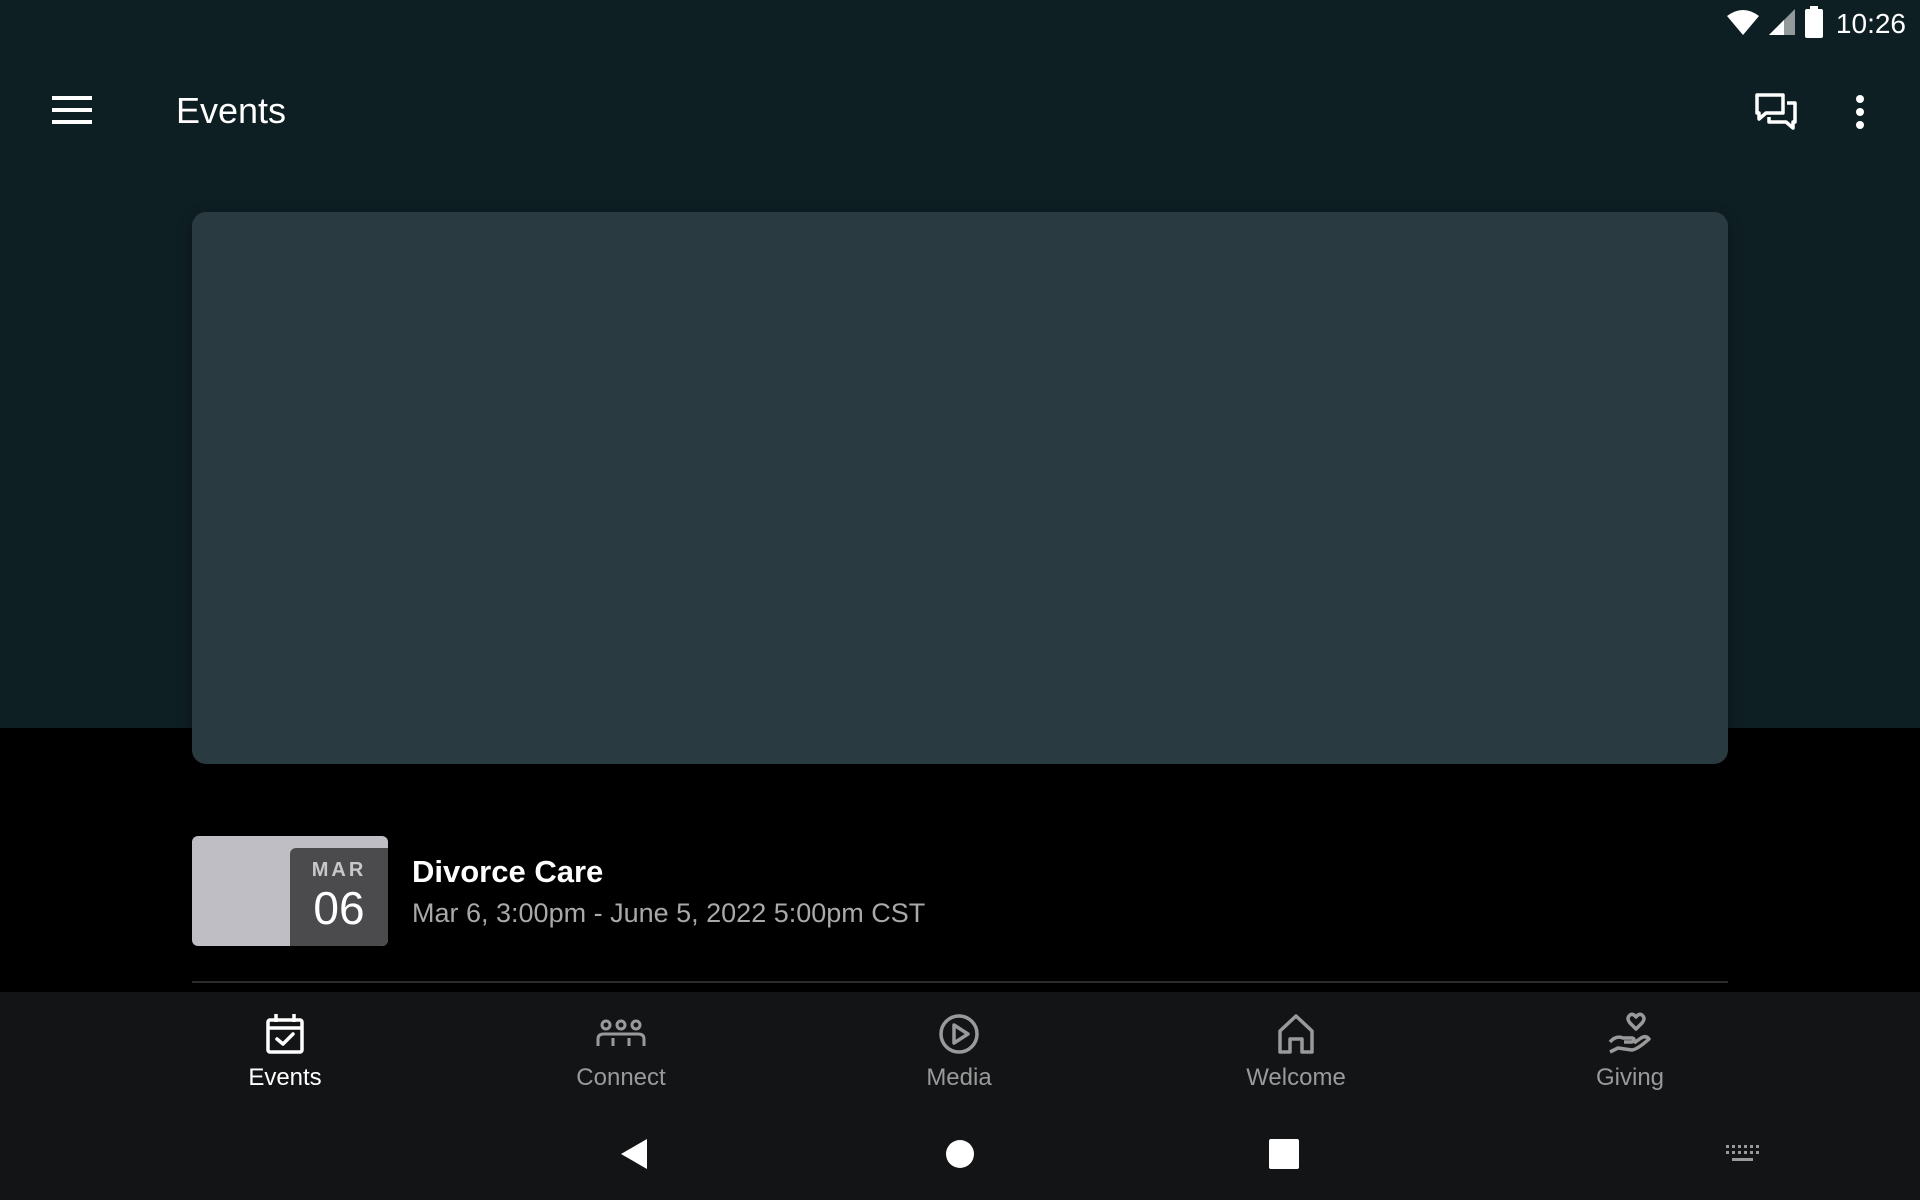 The width and height of the screenshot is (1920, 1200). I want to click on home-circle-icon, so click(960, 1156).